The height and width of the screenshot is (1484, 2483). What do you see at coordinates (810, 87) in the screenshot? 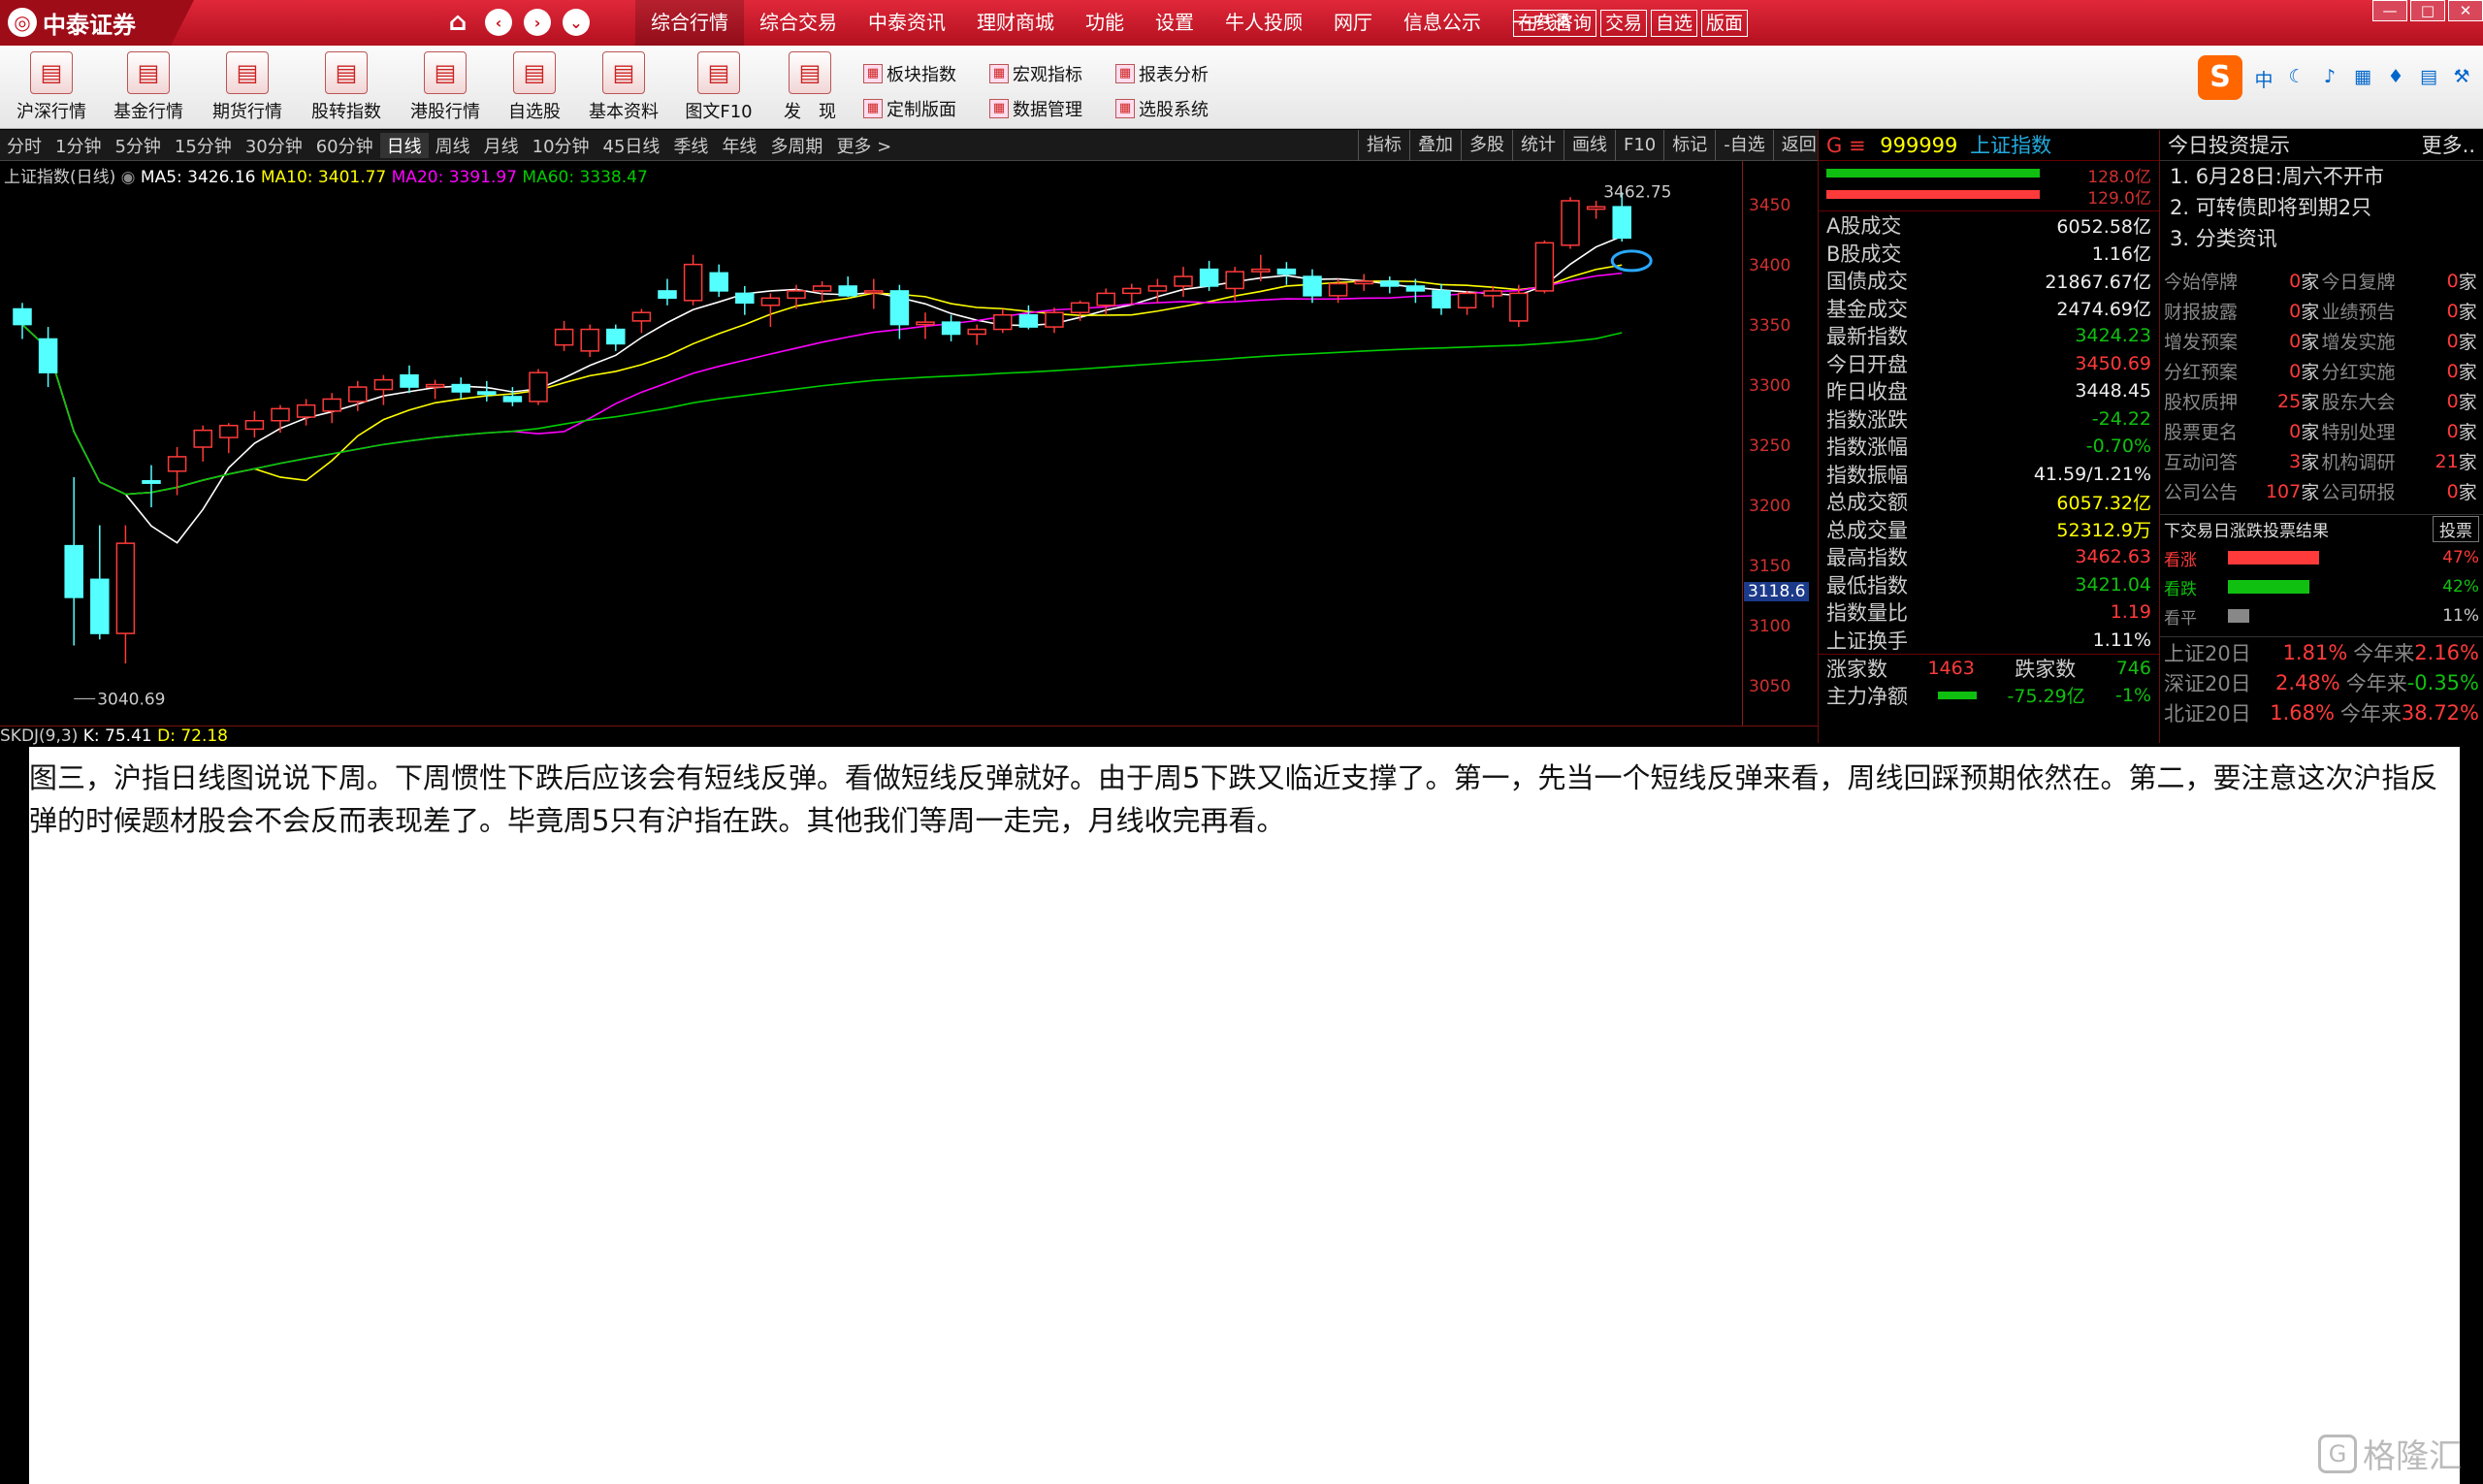
I see `toolbar-button: ▤ 发 现` at bounding box center [810, 87].